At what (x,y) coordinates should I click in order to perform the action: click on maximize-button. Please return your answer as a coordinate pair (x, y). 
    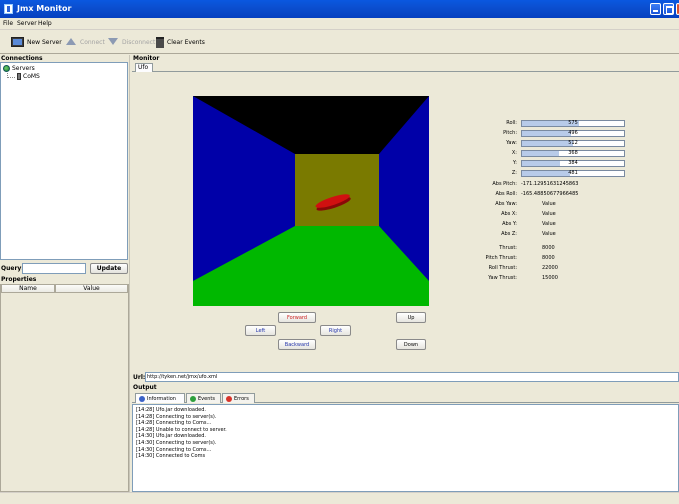
    Looking at the image, I should click on (668, 9).